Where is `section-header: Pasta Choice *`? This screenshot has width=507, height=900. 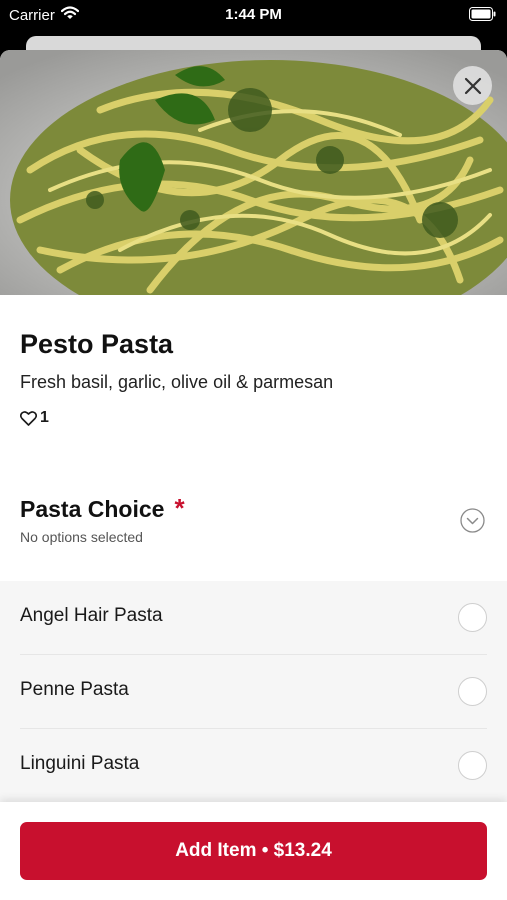
section-header: Pasta Choice * is located at coordinates (102, 508).